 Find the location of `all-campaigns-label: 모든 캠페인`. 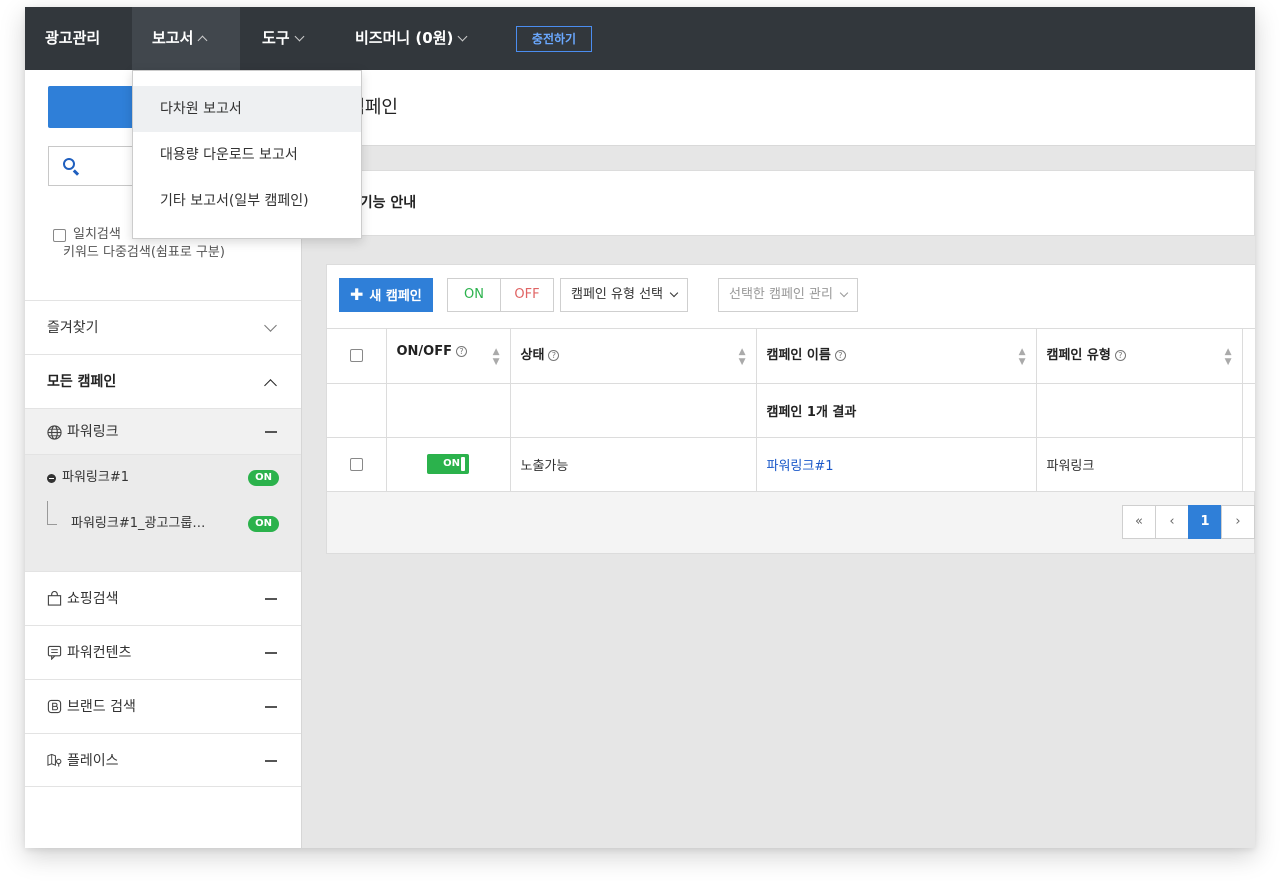

all-campaigns-label: 모든 캠페인 is located at coordinates (82, 382).